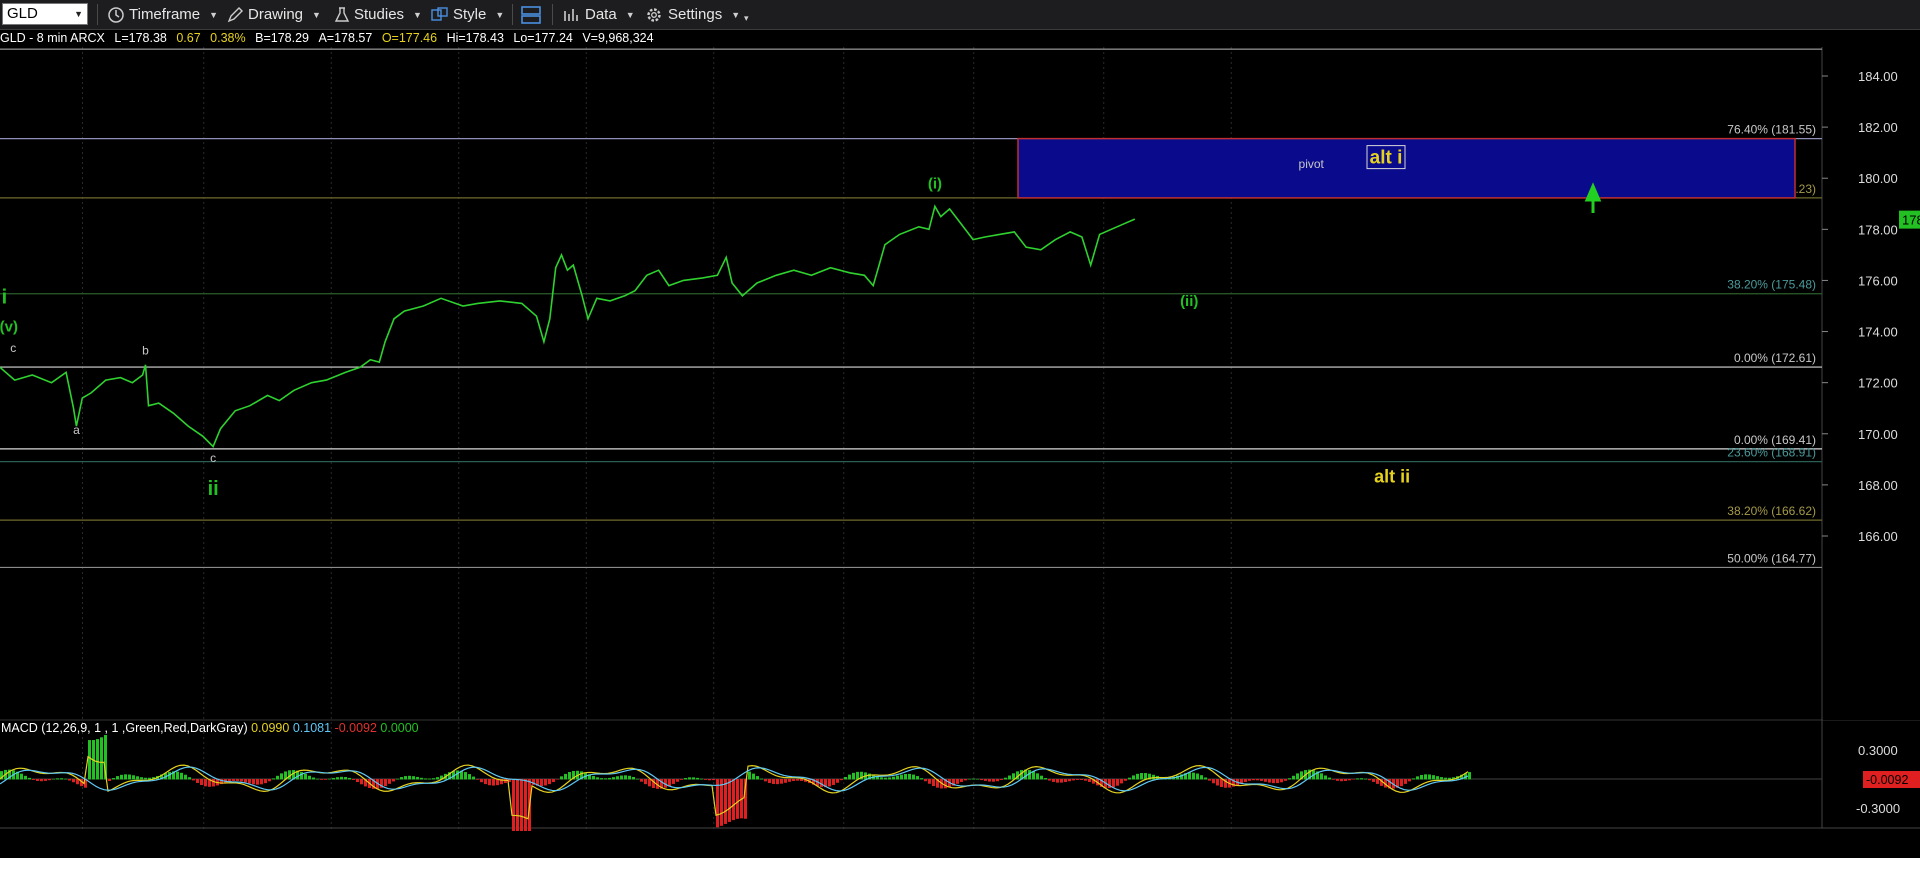 This screenshot has height=879, width=1920. What do you see at coordinates (272, 728) in the screenshot?
I see `macd-value: 0.0990` at bounding box center [272, 728].